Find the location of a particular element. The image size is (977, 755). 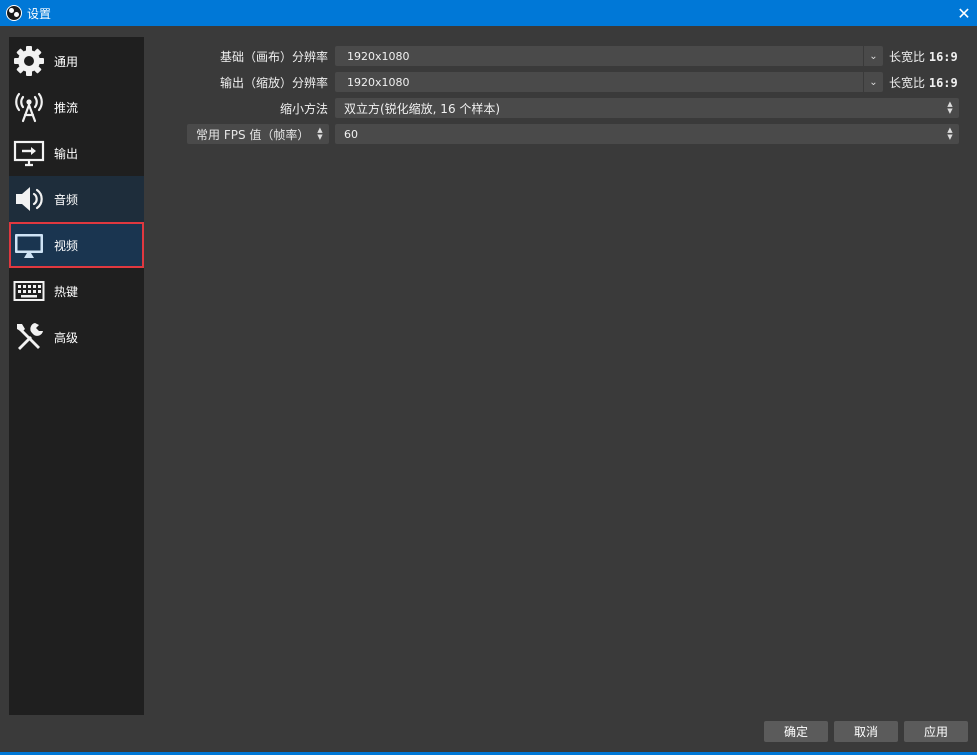

sidebar-item-label: 推流 is located at coordinates (66, 107).